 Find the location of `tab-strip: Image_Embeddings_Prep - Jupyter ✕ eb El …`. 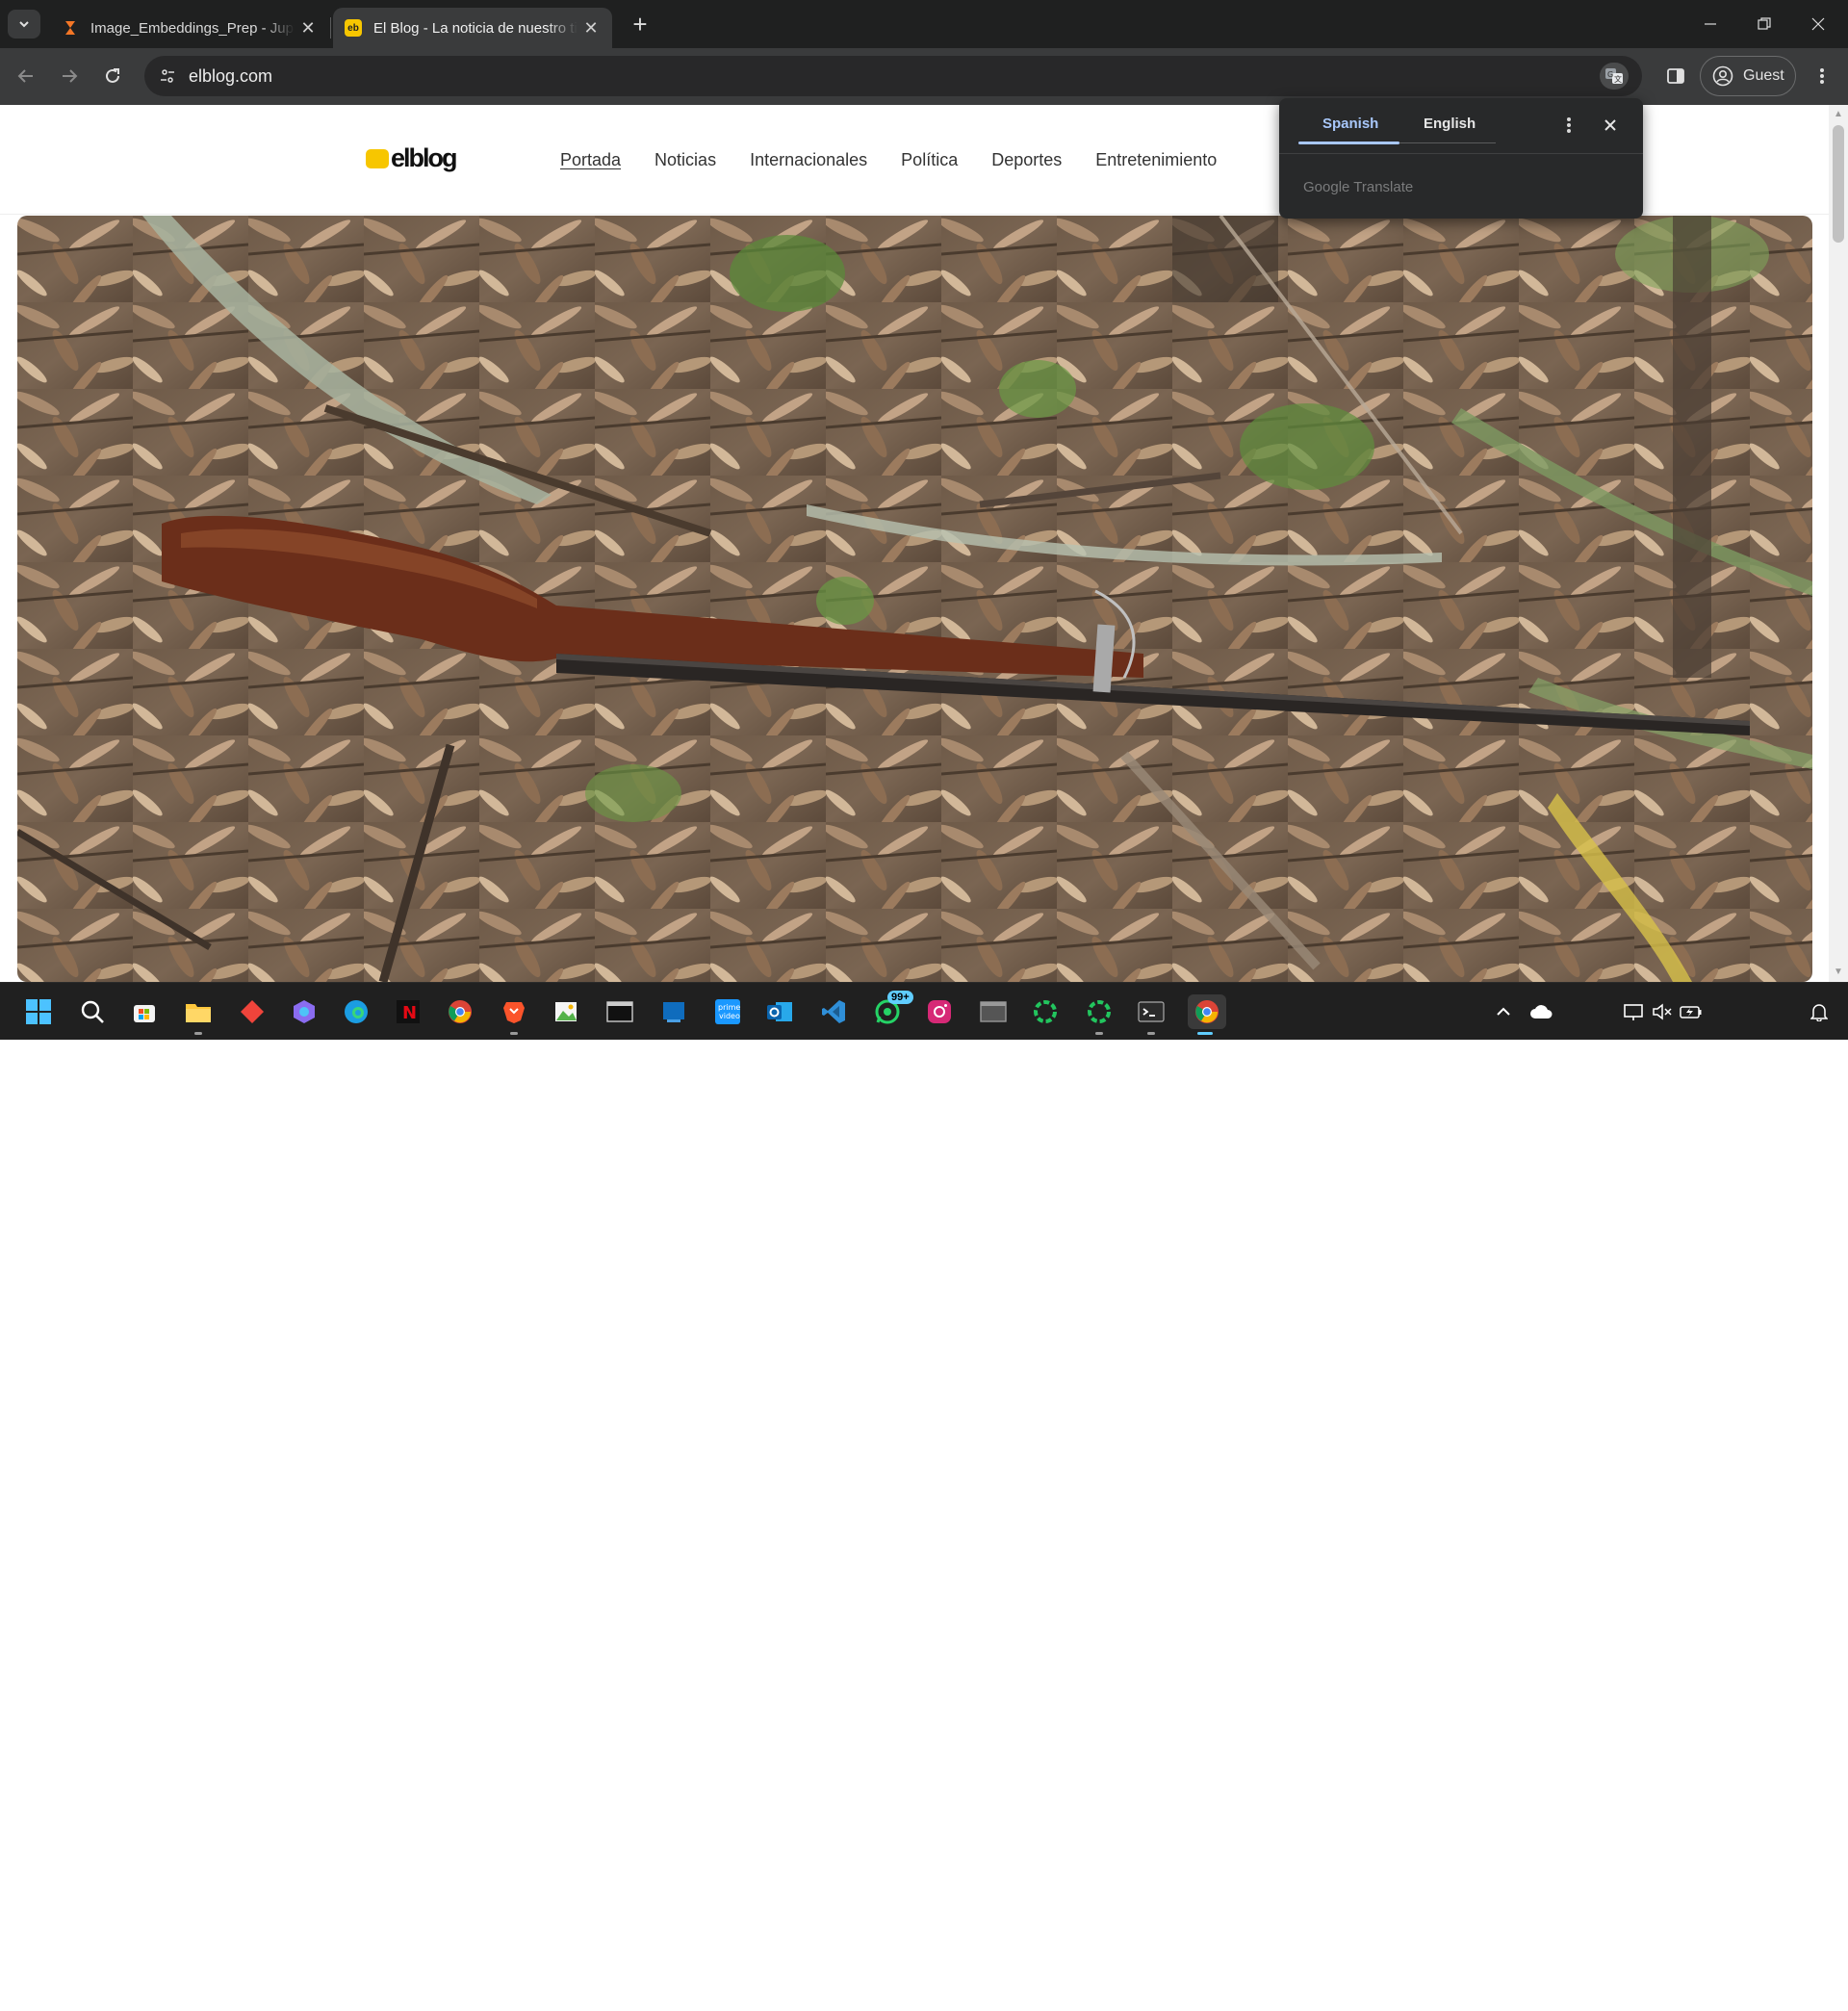

tab-strip: Image_Embeddings_Prep - Jupyter ✕ eb El … is located at coordinates (924, 24).